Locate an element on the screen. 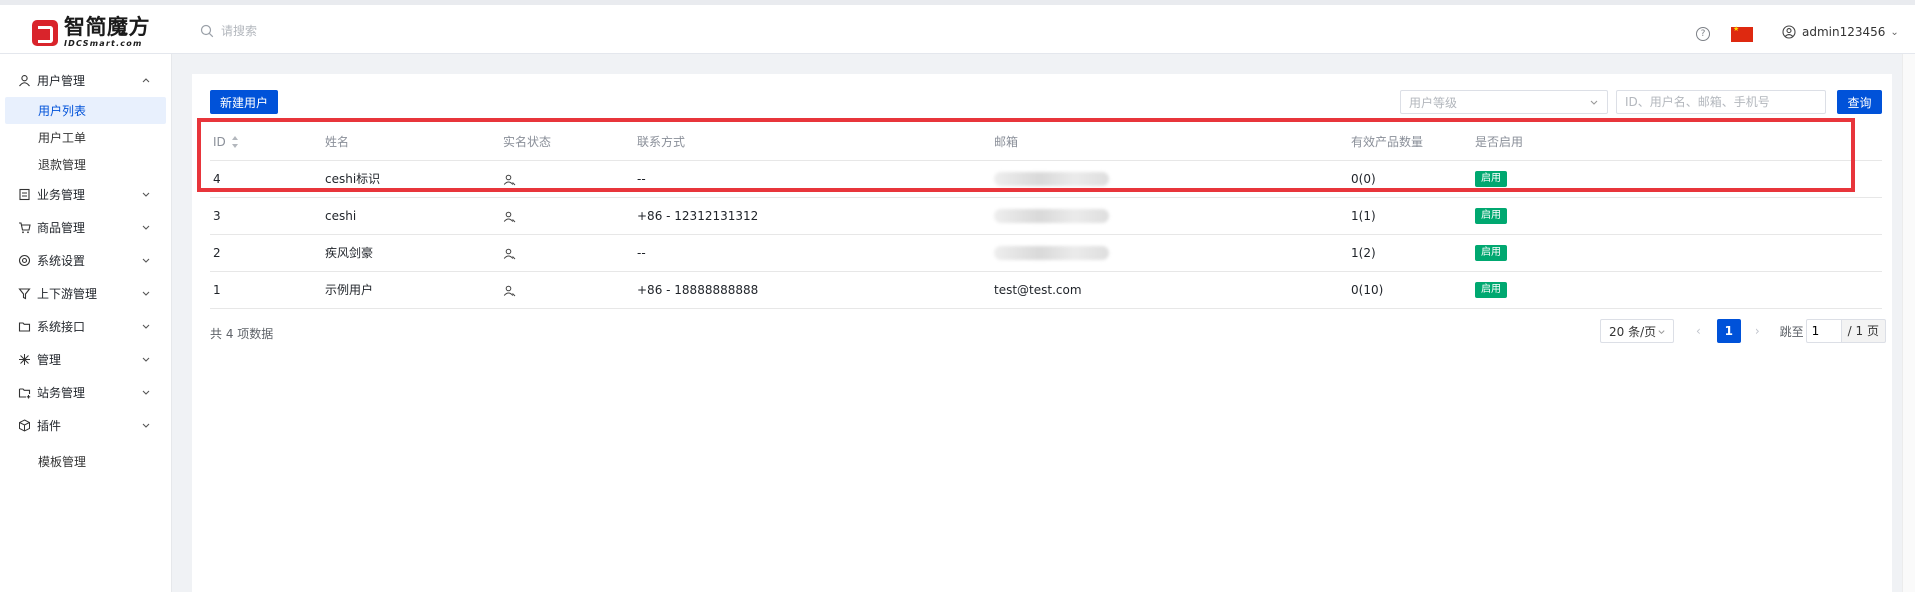 The image size is (1915, 592). sparkle-icon is located at coordinates (24, 359).